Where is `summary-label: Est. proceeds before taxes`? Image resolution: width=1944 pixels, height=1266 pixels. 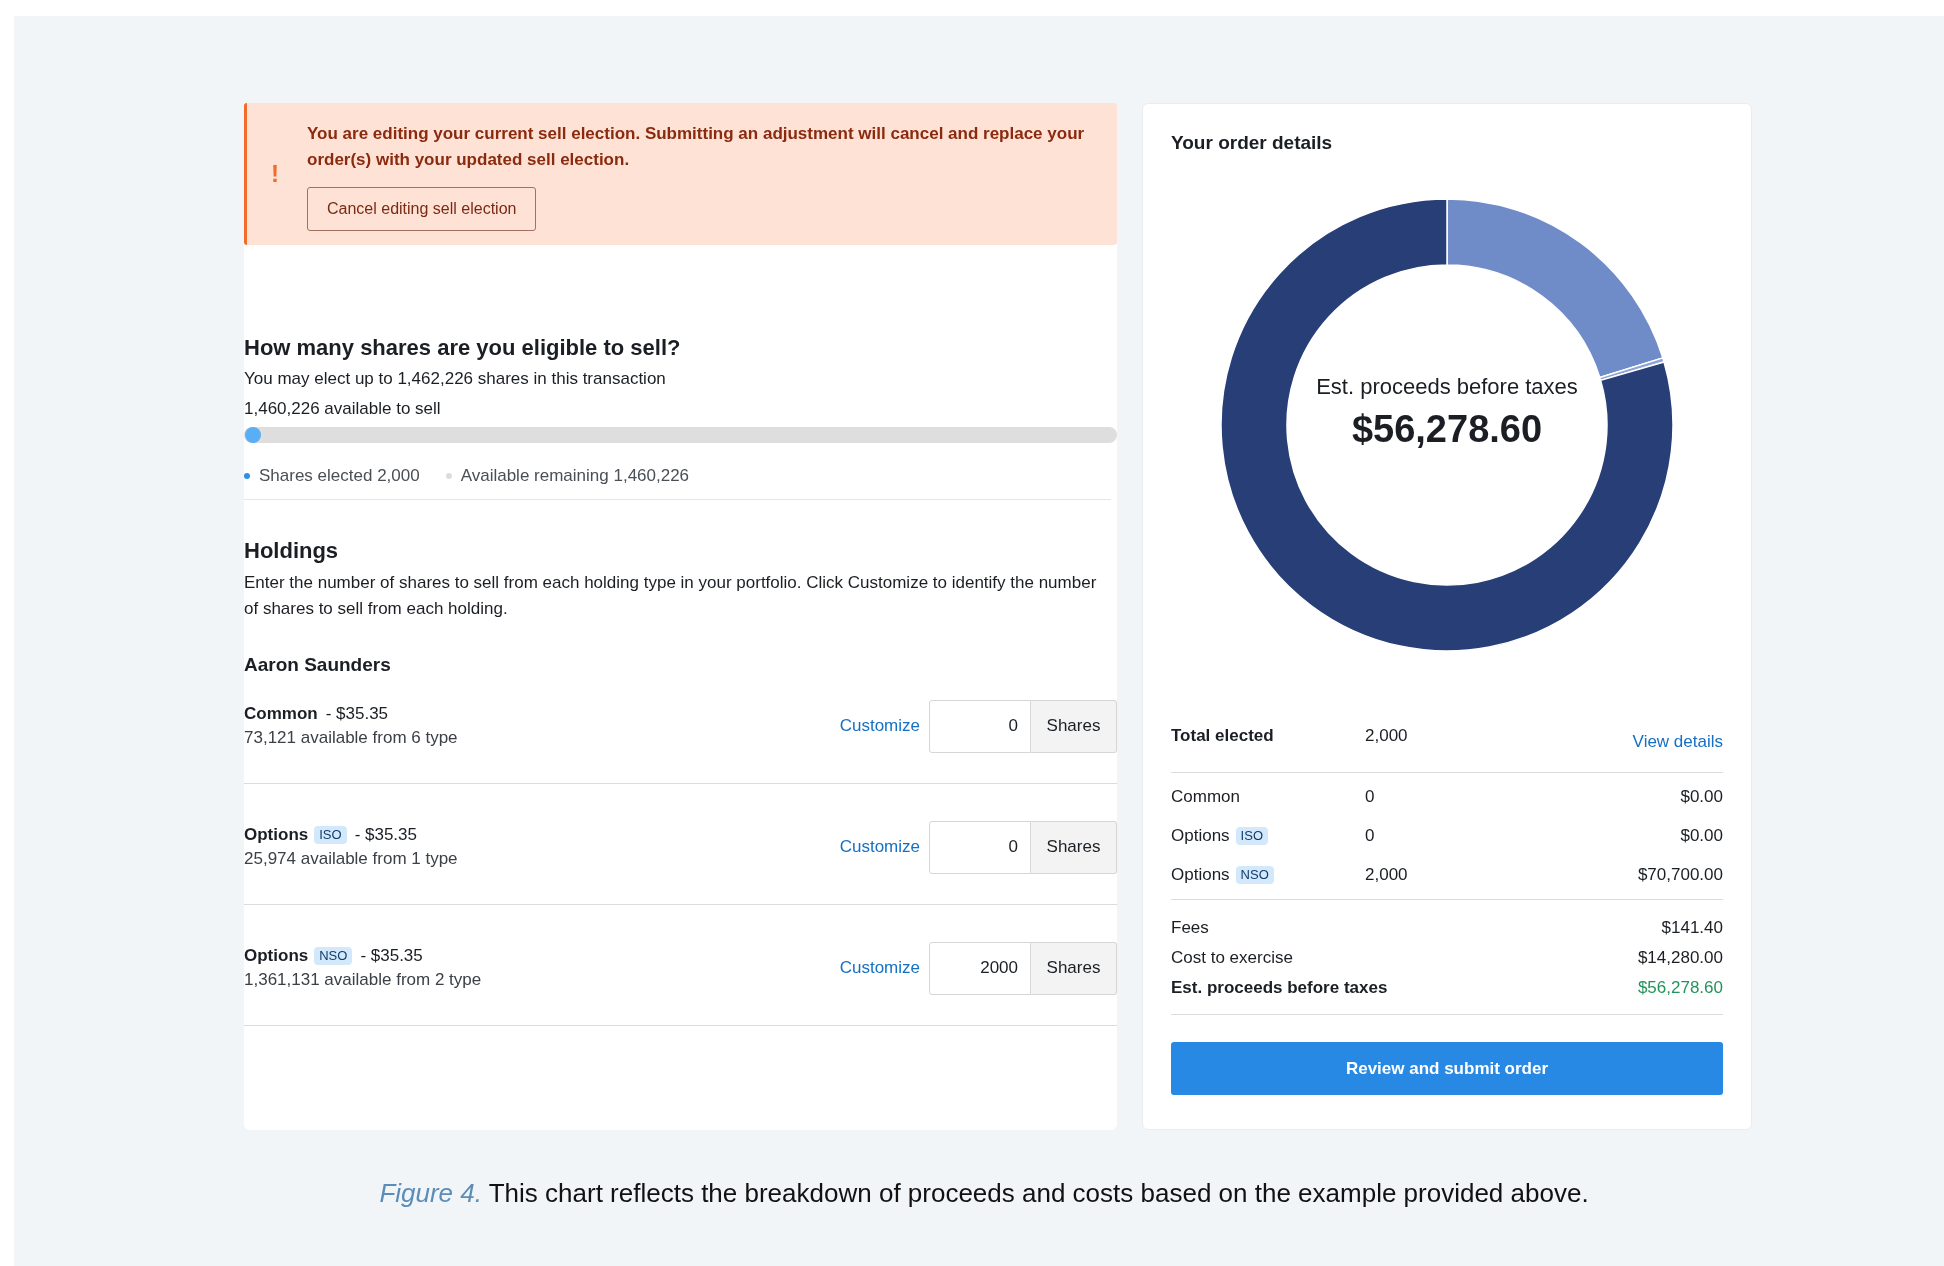
summary-label: Est. proceeds before taxes is located at coordinates (1279, 988).